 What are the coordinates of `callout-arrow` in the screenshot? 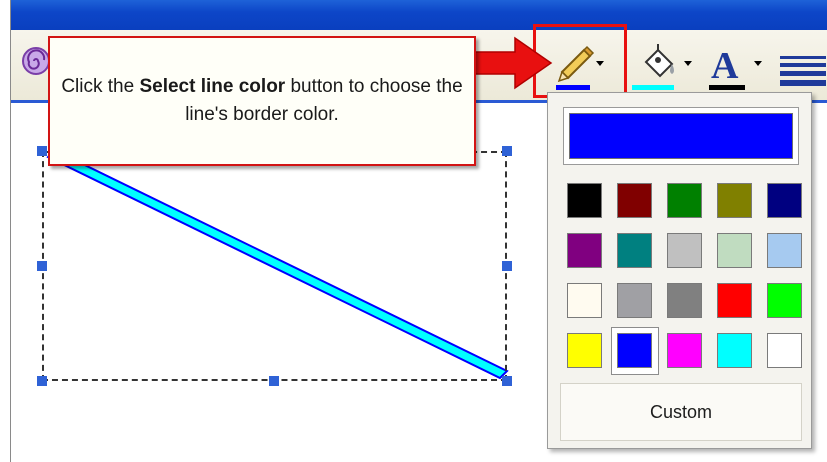 It's located at (513, 63).